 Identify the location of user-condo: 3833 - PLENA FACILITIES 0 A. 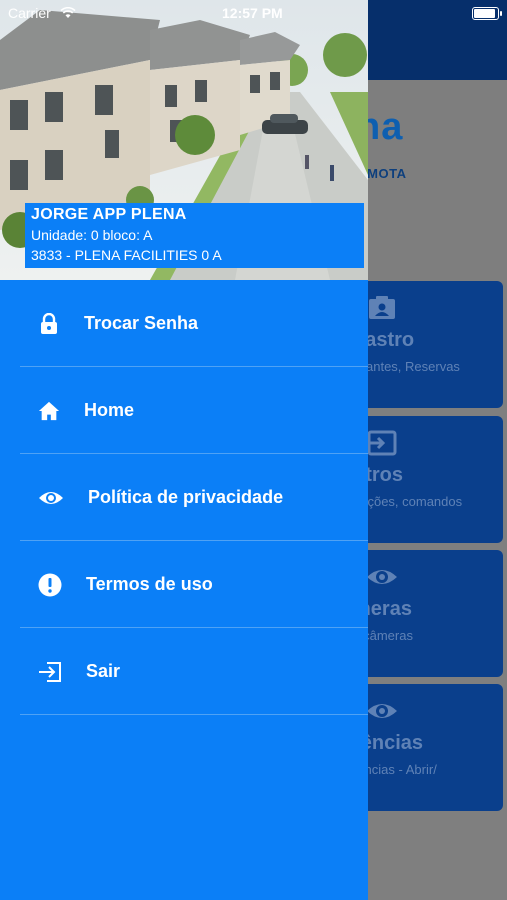
(126, 255).